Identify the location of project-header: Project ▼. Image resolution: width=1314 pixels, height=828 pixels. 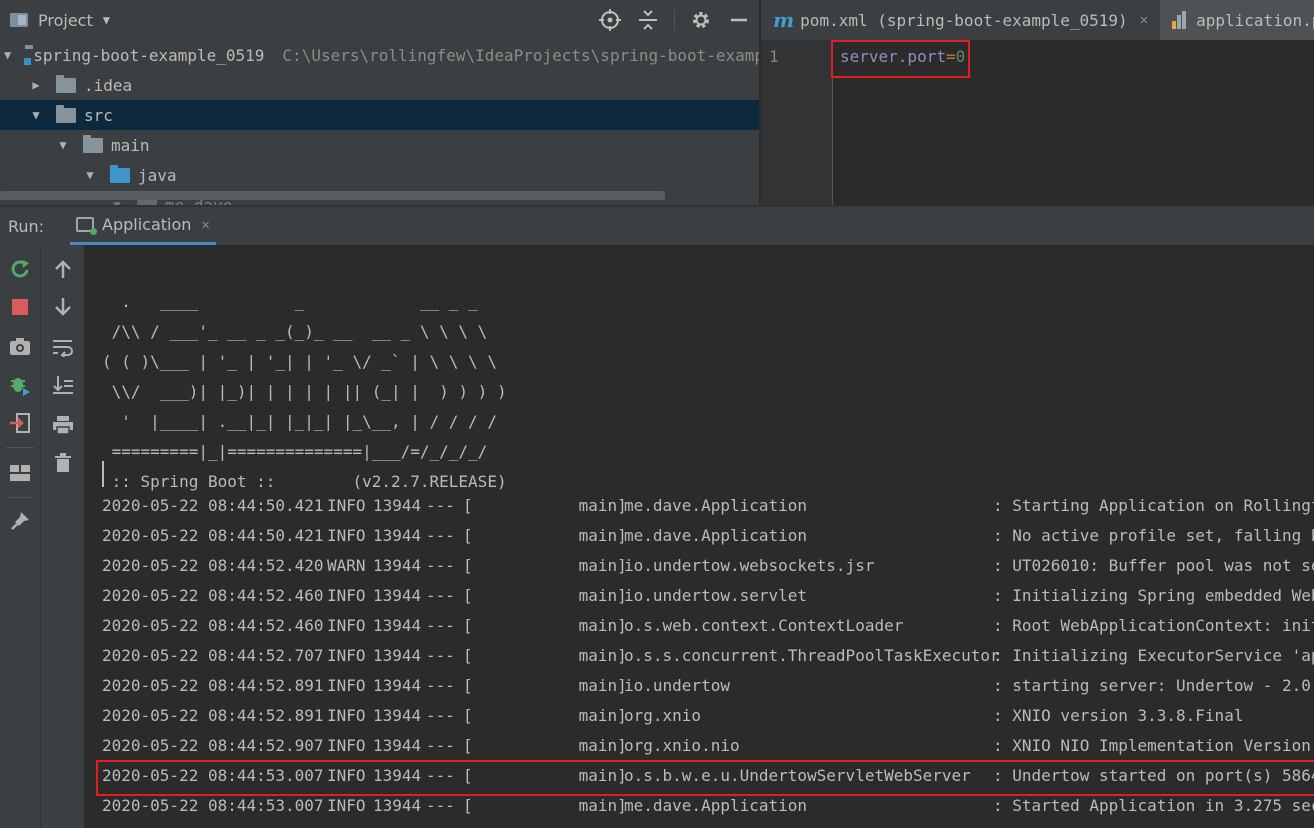
(379, 20).